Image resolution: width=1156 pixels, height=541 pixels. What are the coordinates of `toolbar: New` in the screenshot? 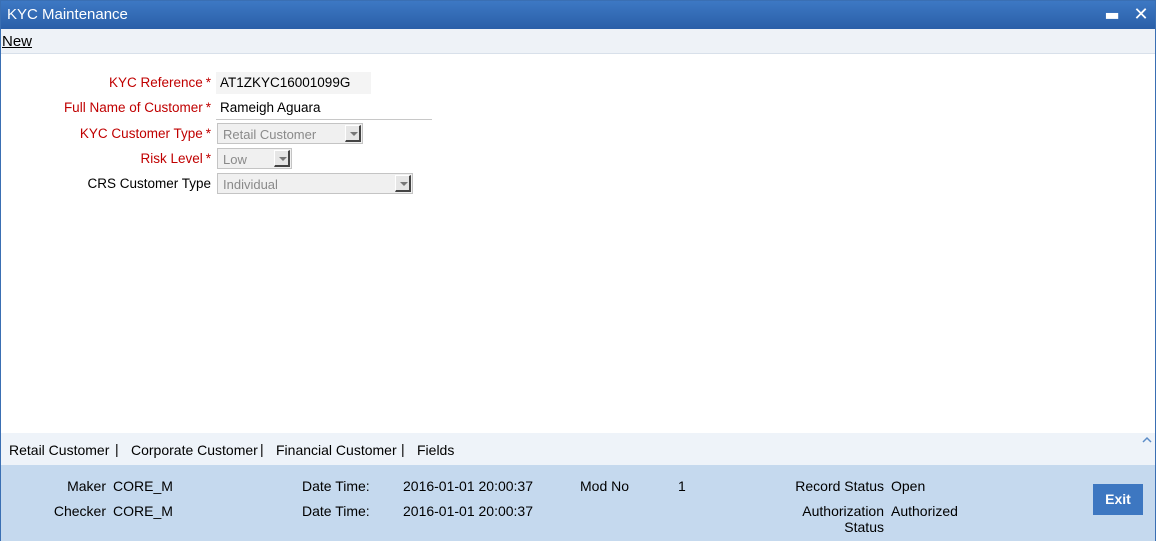 It's located at (578, 41).